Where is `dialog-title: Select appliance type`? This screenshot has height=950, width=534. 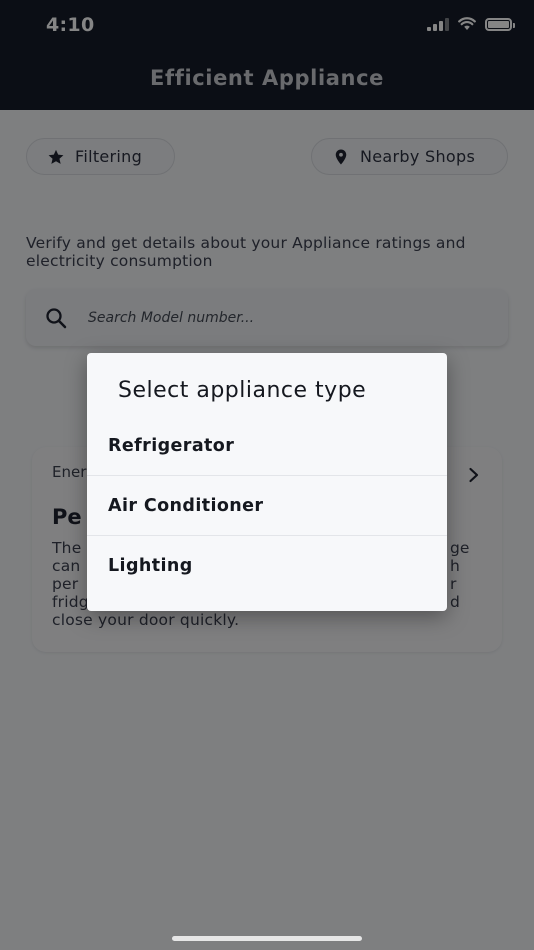 dialog-title: Select appliance type is located at coordinates (242, 390).